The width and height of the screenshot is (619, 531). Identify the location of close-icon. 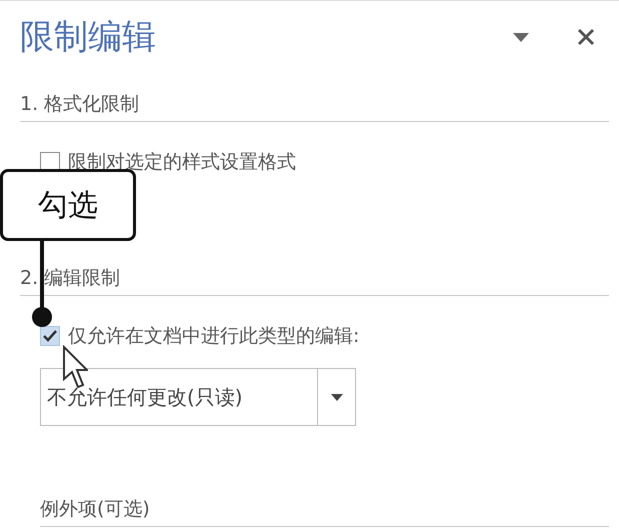
(586, 37).